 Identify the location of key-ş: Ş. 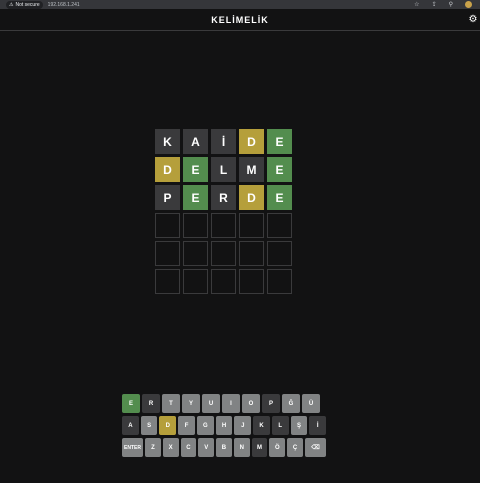
(299, 425).